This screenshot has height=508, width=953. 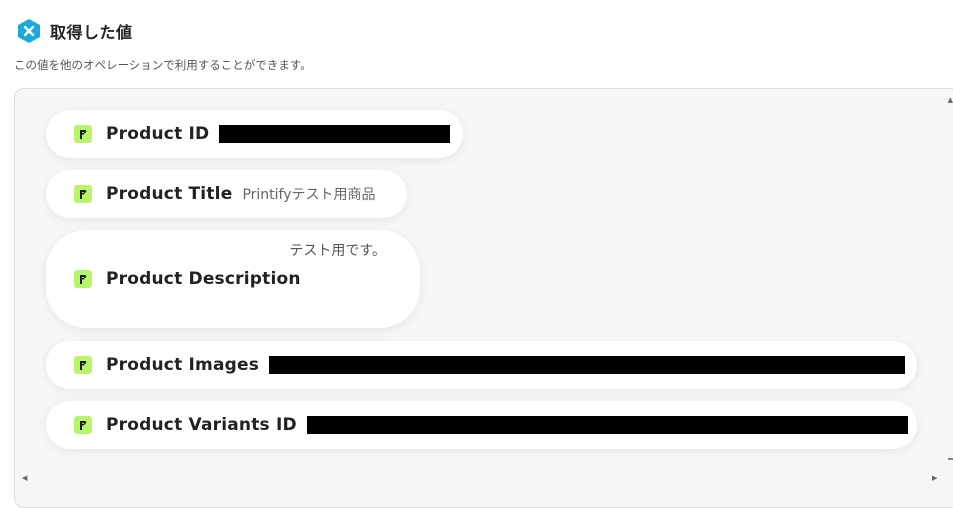 What do you see at coordinates (169, 194) in the screenshot?
I see `item-label: Product Title` at bounding box center [169, 194].